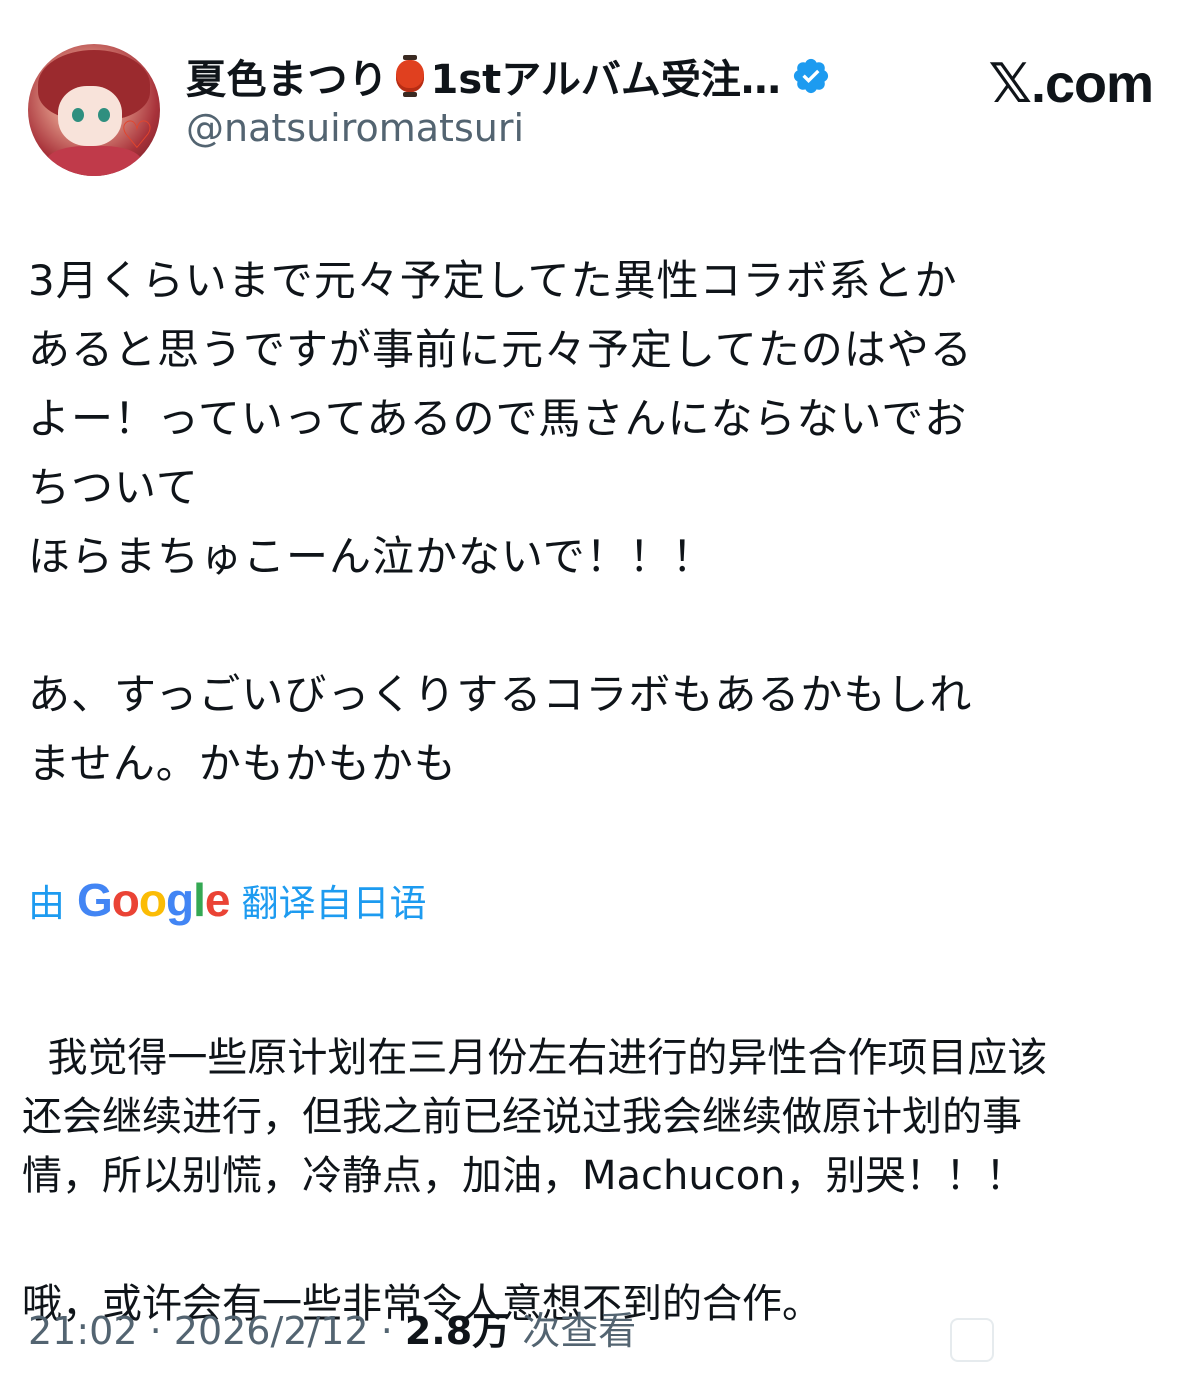  Describe the element at coordinates (1071, 84) in the screenshot. I see `x-logo: 𝕏.com` at that location.